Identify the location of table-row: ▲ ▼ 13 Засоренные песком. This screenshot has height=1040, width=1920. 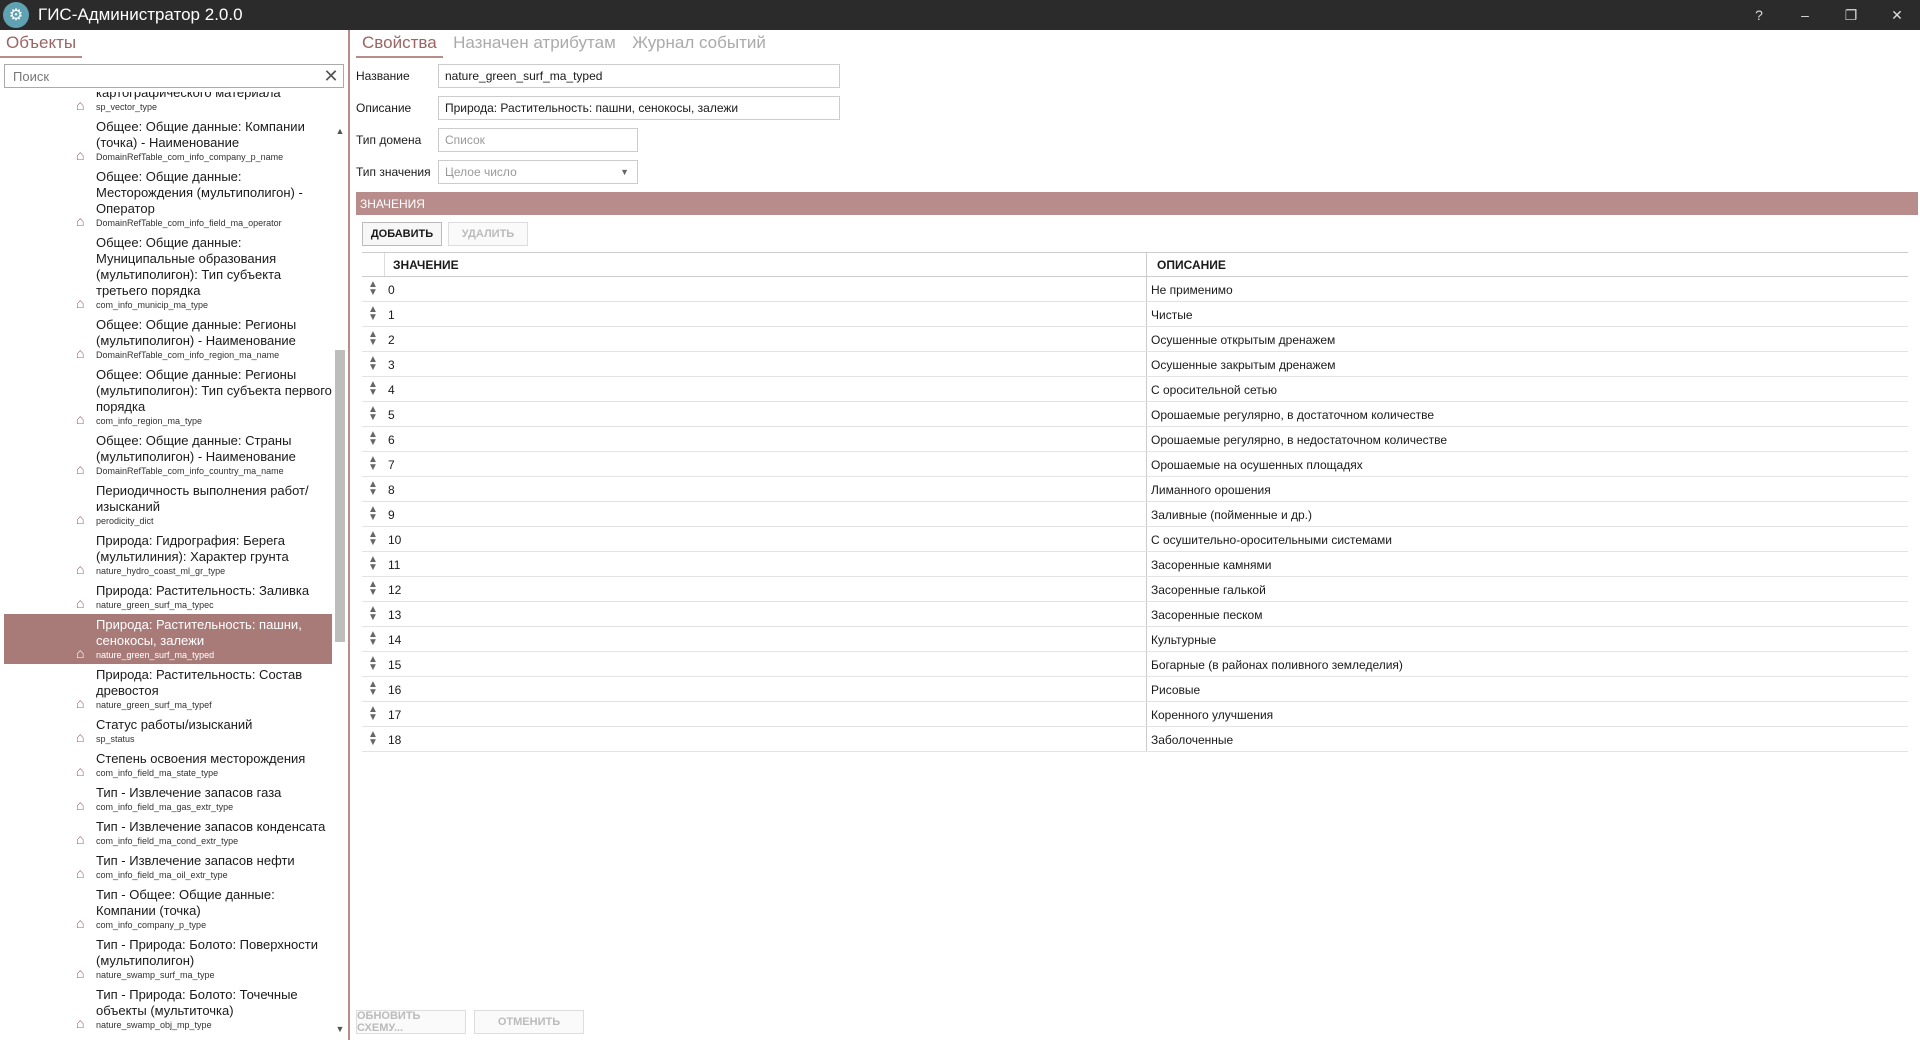
(1135, 614).